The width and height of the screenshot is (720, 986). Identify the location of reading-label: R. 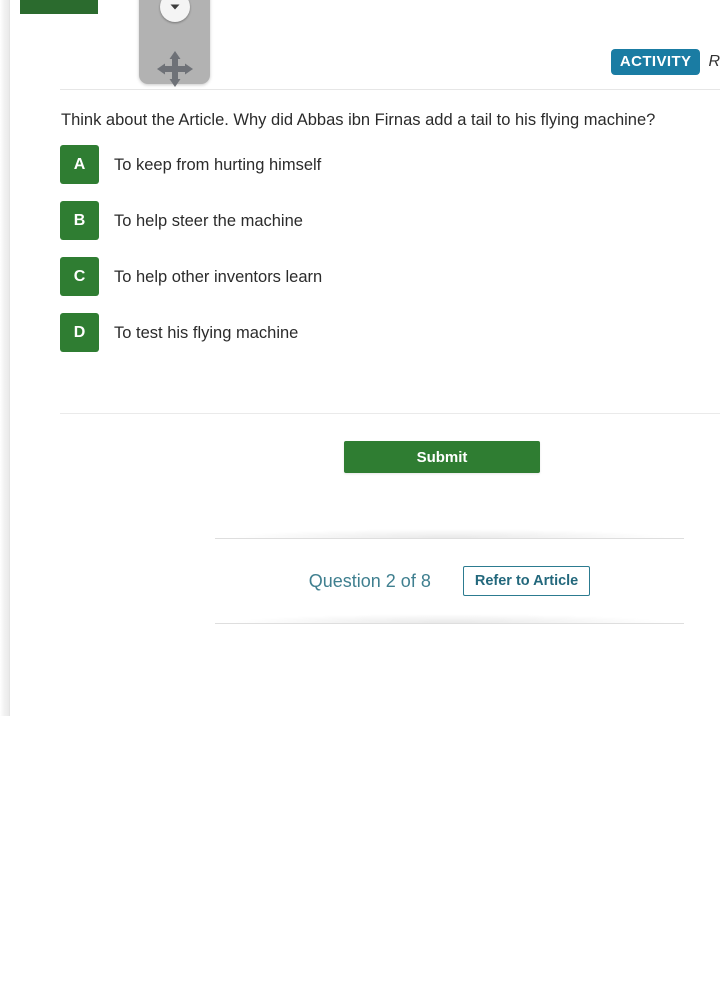
(714, 61).